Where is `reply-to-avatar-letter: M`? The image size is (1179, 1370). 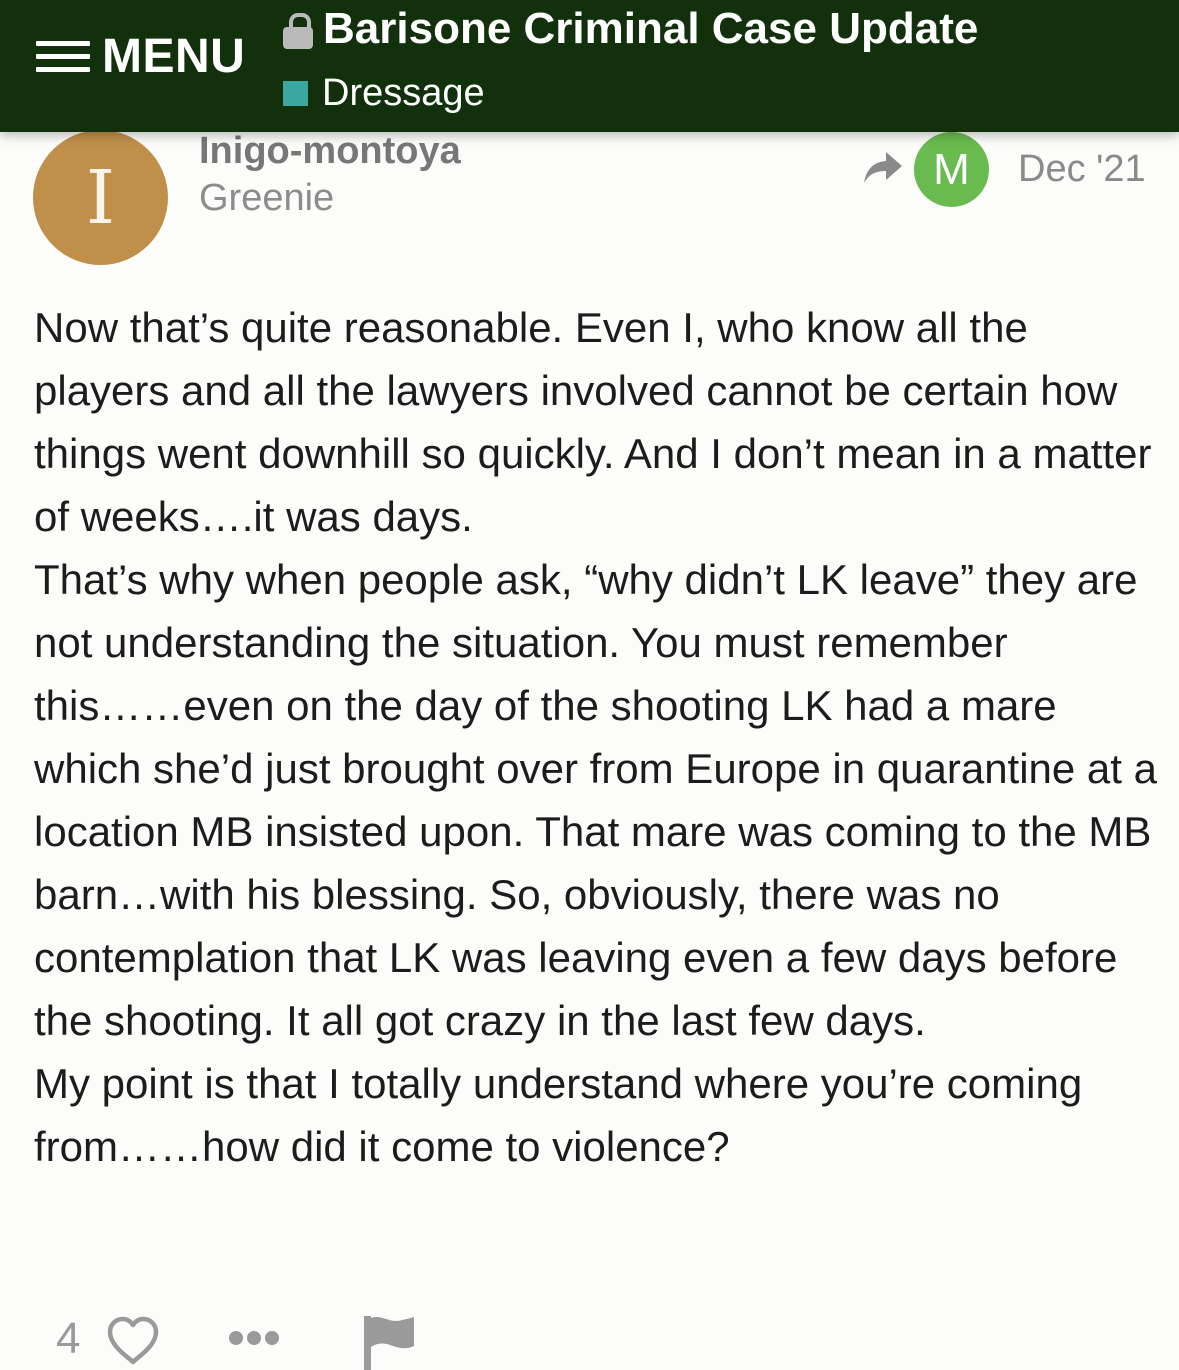 reply-to-avatar-letter: M is located at coordinates (951, 169).